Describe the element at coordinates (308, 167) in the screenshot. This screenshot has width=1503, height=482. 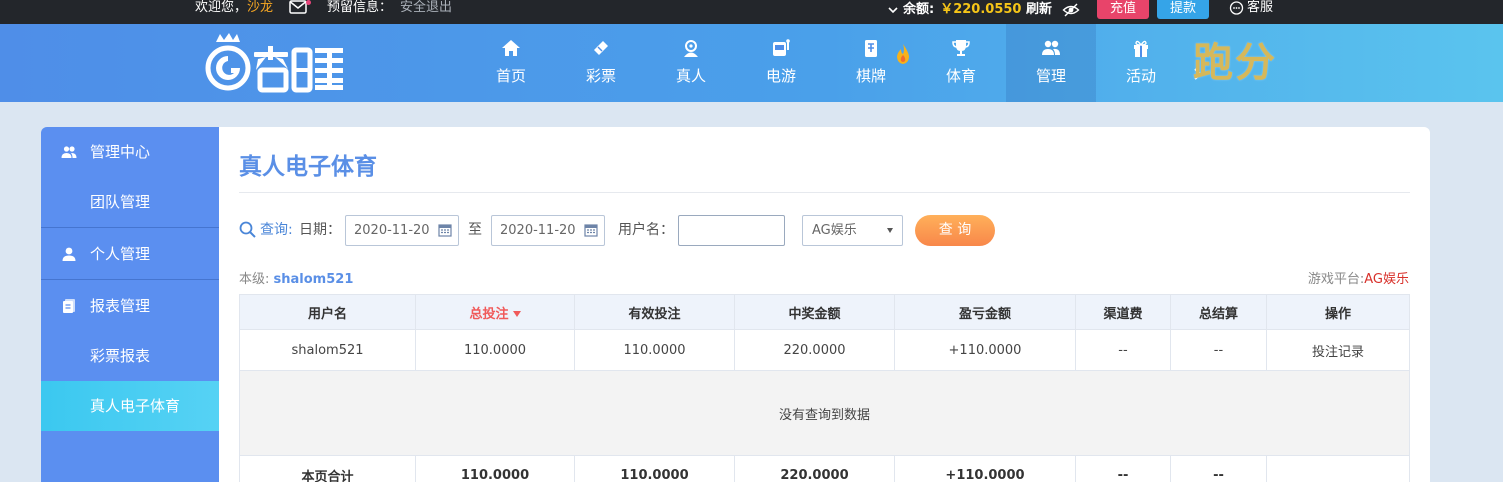
I see `page-title: 真人电子体育` at that location.